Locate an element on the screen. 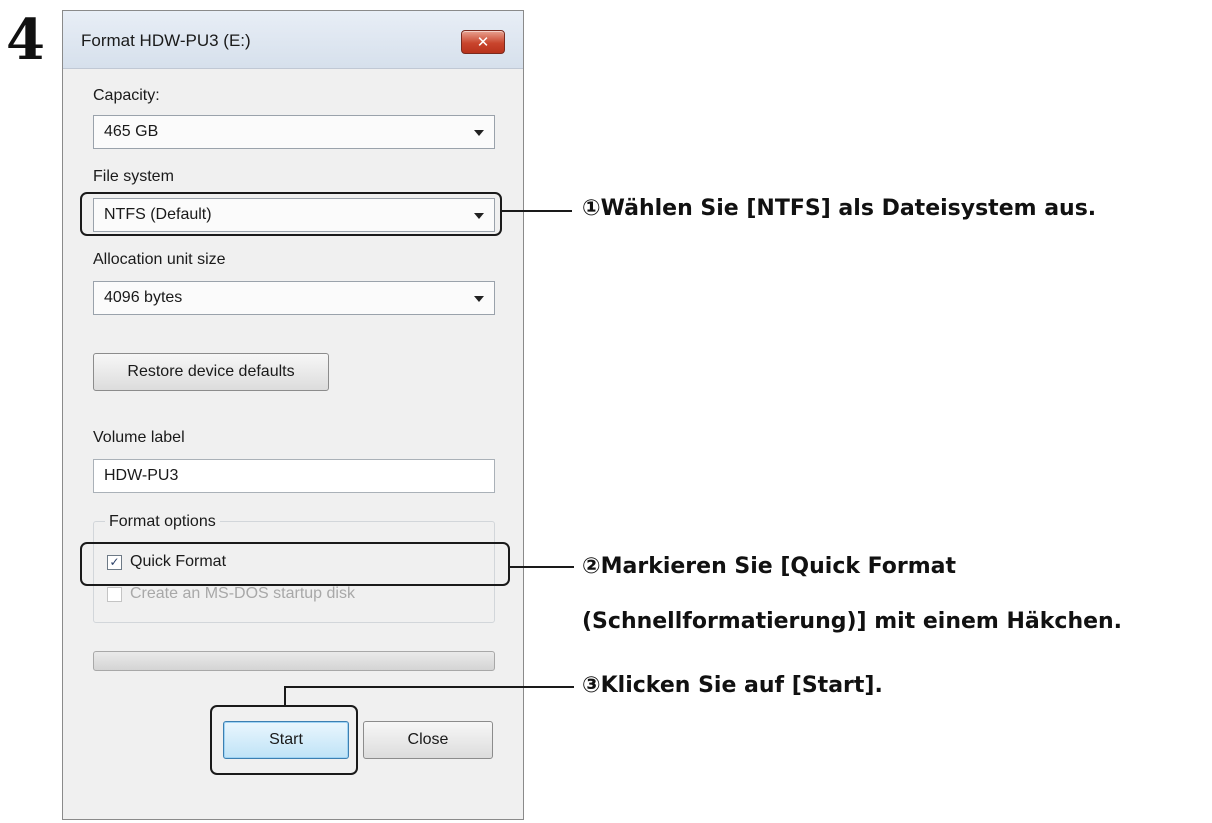 This screenshot has height=823, width=1212. dialog-titlebar: Format HDW-PU3 (E:) ✕ is located at coordinates (293, 40).